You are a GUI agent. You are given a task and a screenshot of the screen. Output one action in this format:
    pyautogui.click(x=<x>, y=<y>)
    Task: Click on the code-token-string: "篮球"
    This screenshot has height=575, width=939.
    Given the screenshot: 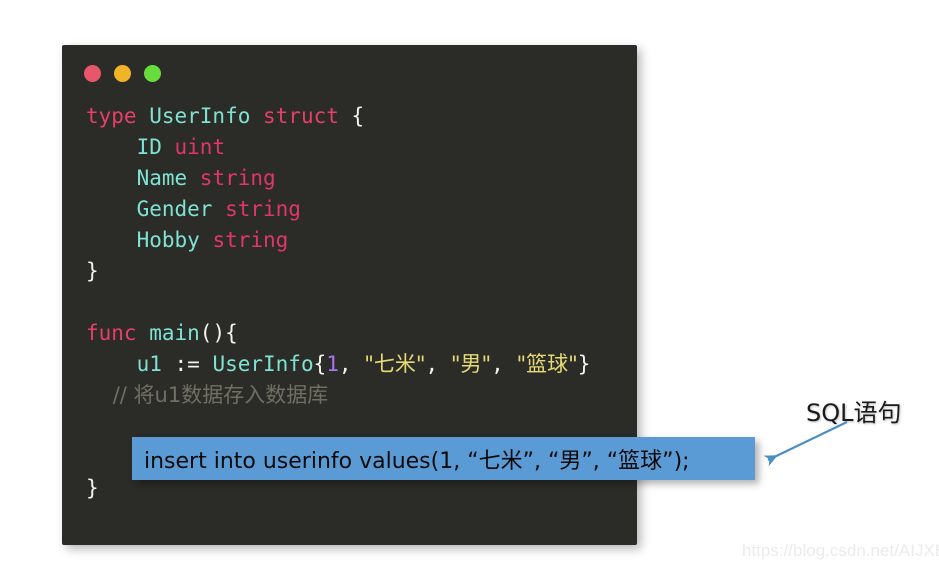 What is the action you would take?
    pyautogui.click(x=547, y=364)
    